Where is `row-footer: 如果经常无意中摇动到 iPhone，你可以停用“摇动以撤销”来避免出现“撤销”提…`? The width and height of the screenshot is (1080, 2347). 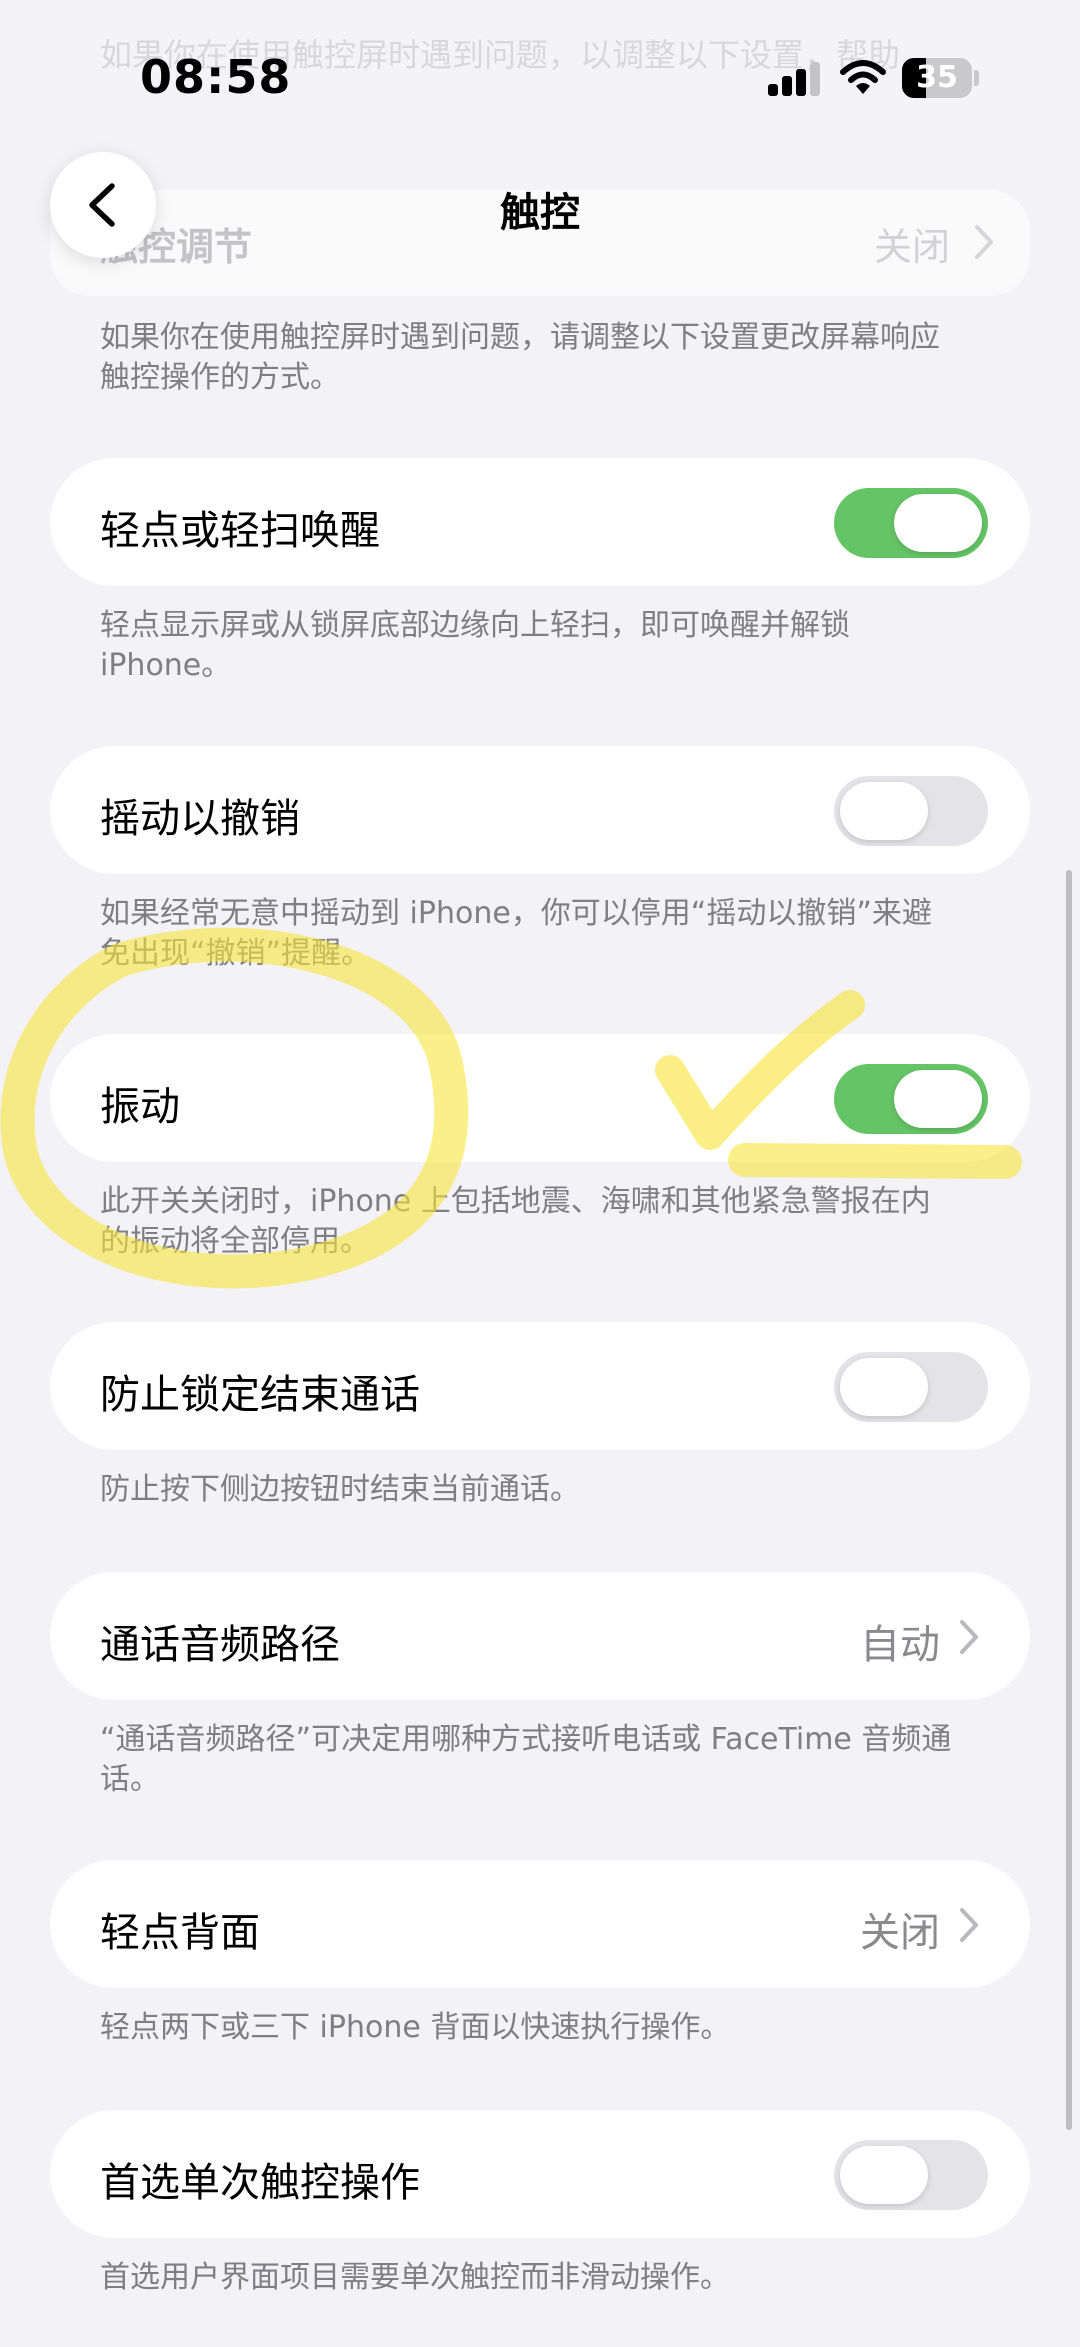
row-footer: 如果经常无意中摇动到 iPhone，你可以停用“摇动以撤销”来避免出现“撤销”提… is located at coordinates (516, 933).